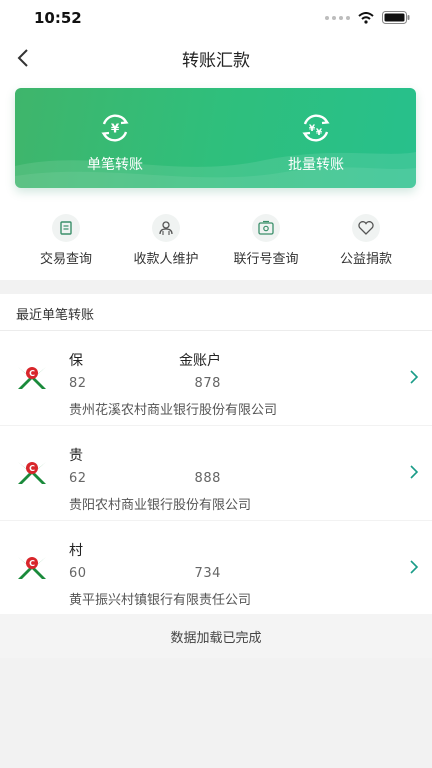 This screenshot has height=768, width=432. What do you see at coordinates (266, 228) in the screenshot?
I see `bank-code-icon` at bounding box center [266, 228].